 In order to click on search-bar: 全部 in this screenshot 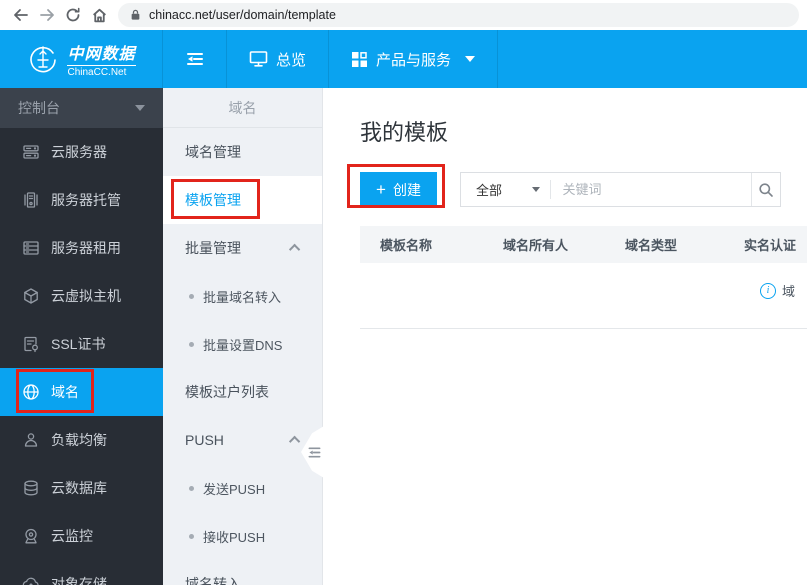, I will do `click(620, 189)`.